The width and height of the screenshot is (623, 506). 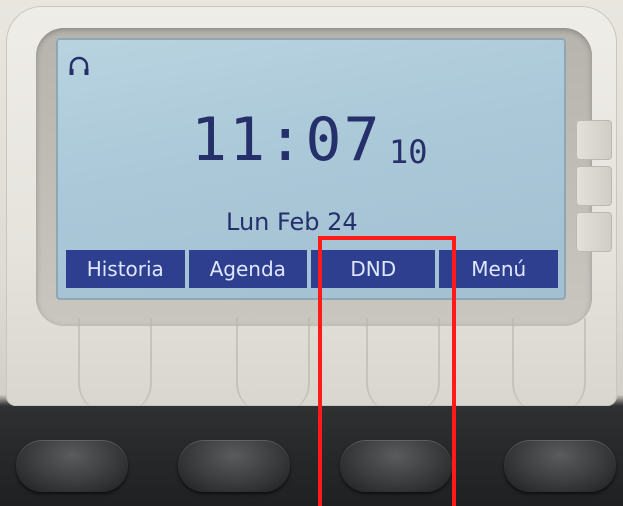 I want to click on softkey-historia: Historia, so click(x=125, y=269).